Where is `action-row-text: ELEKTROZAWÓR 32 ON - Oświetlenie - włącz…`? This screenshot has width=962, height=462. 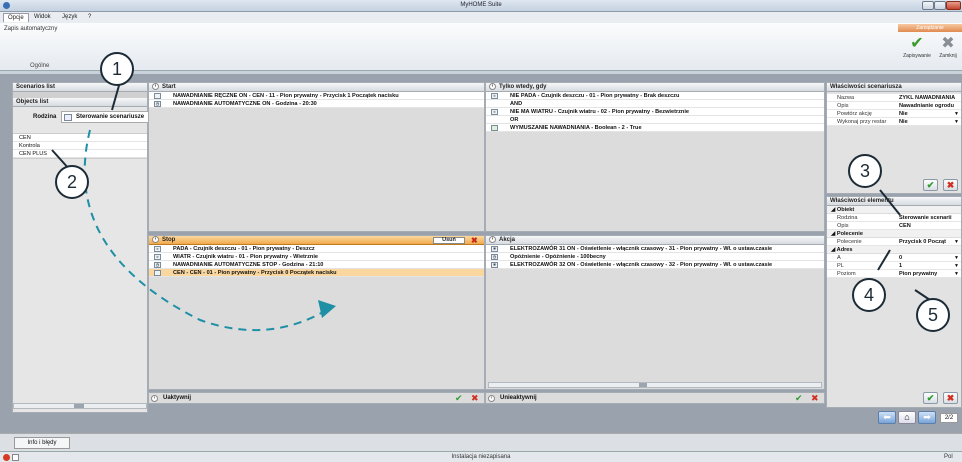 action-row-text: ELEKTROZAWÓR 32 ON - Oświetlenie - włącz… is located at coordinates (641, 265).